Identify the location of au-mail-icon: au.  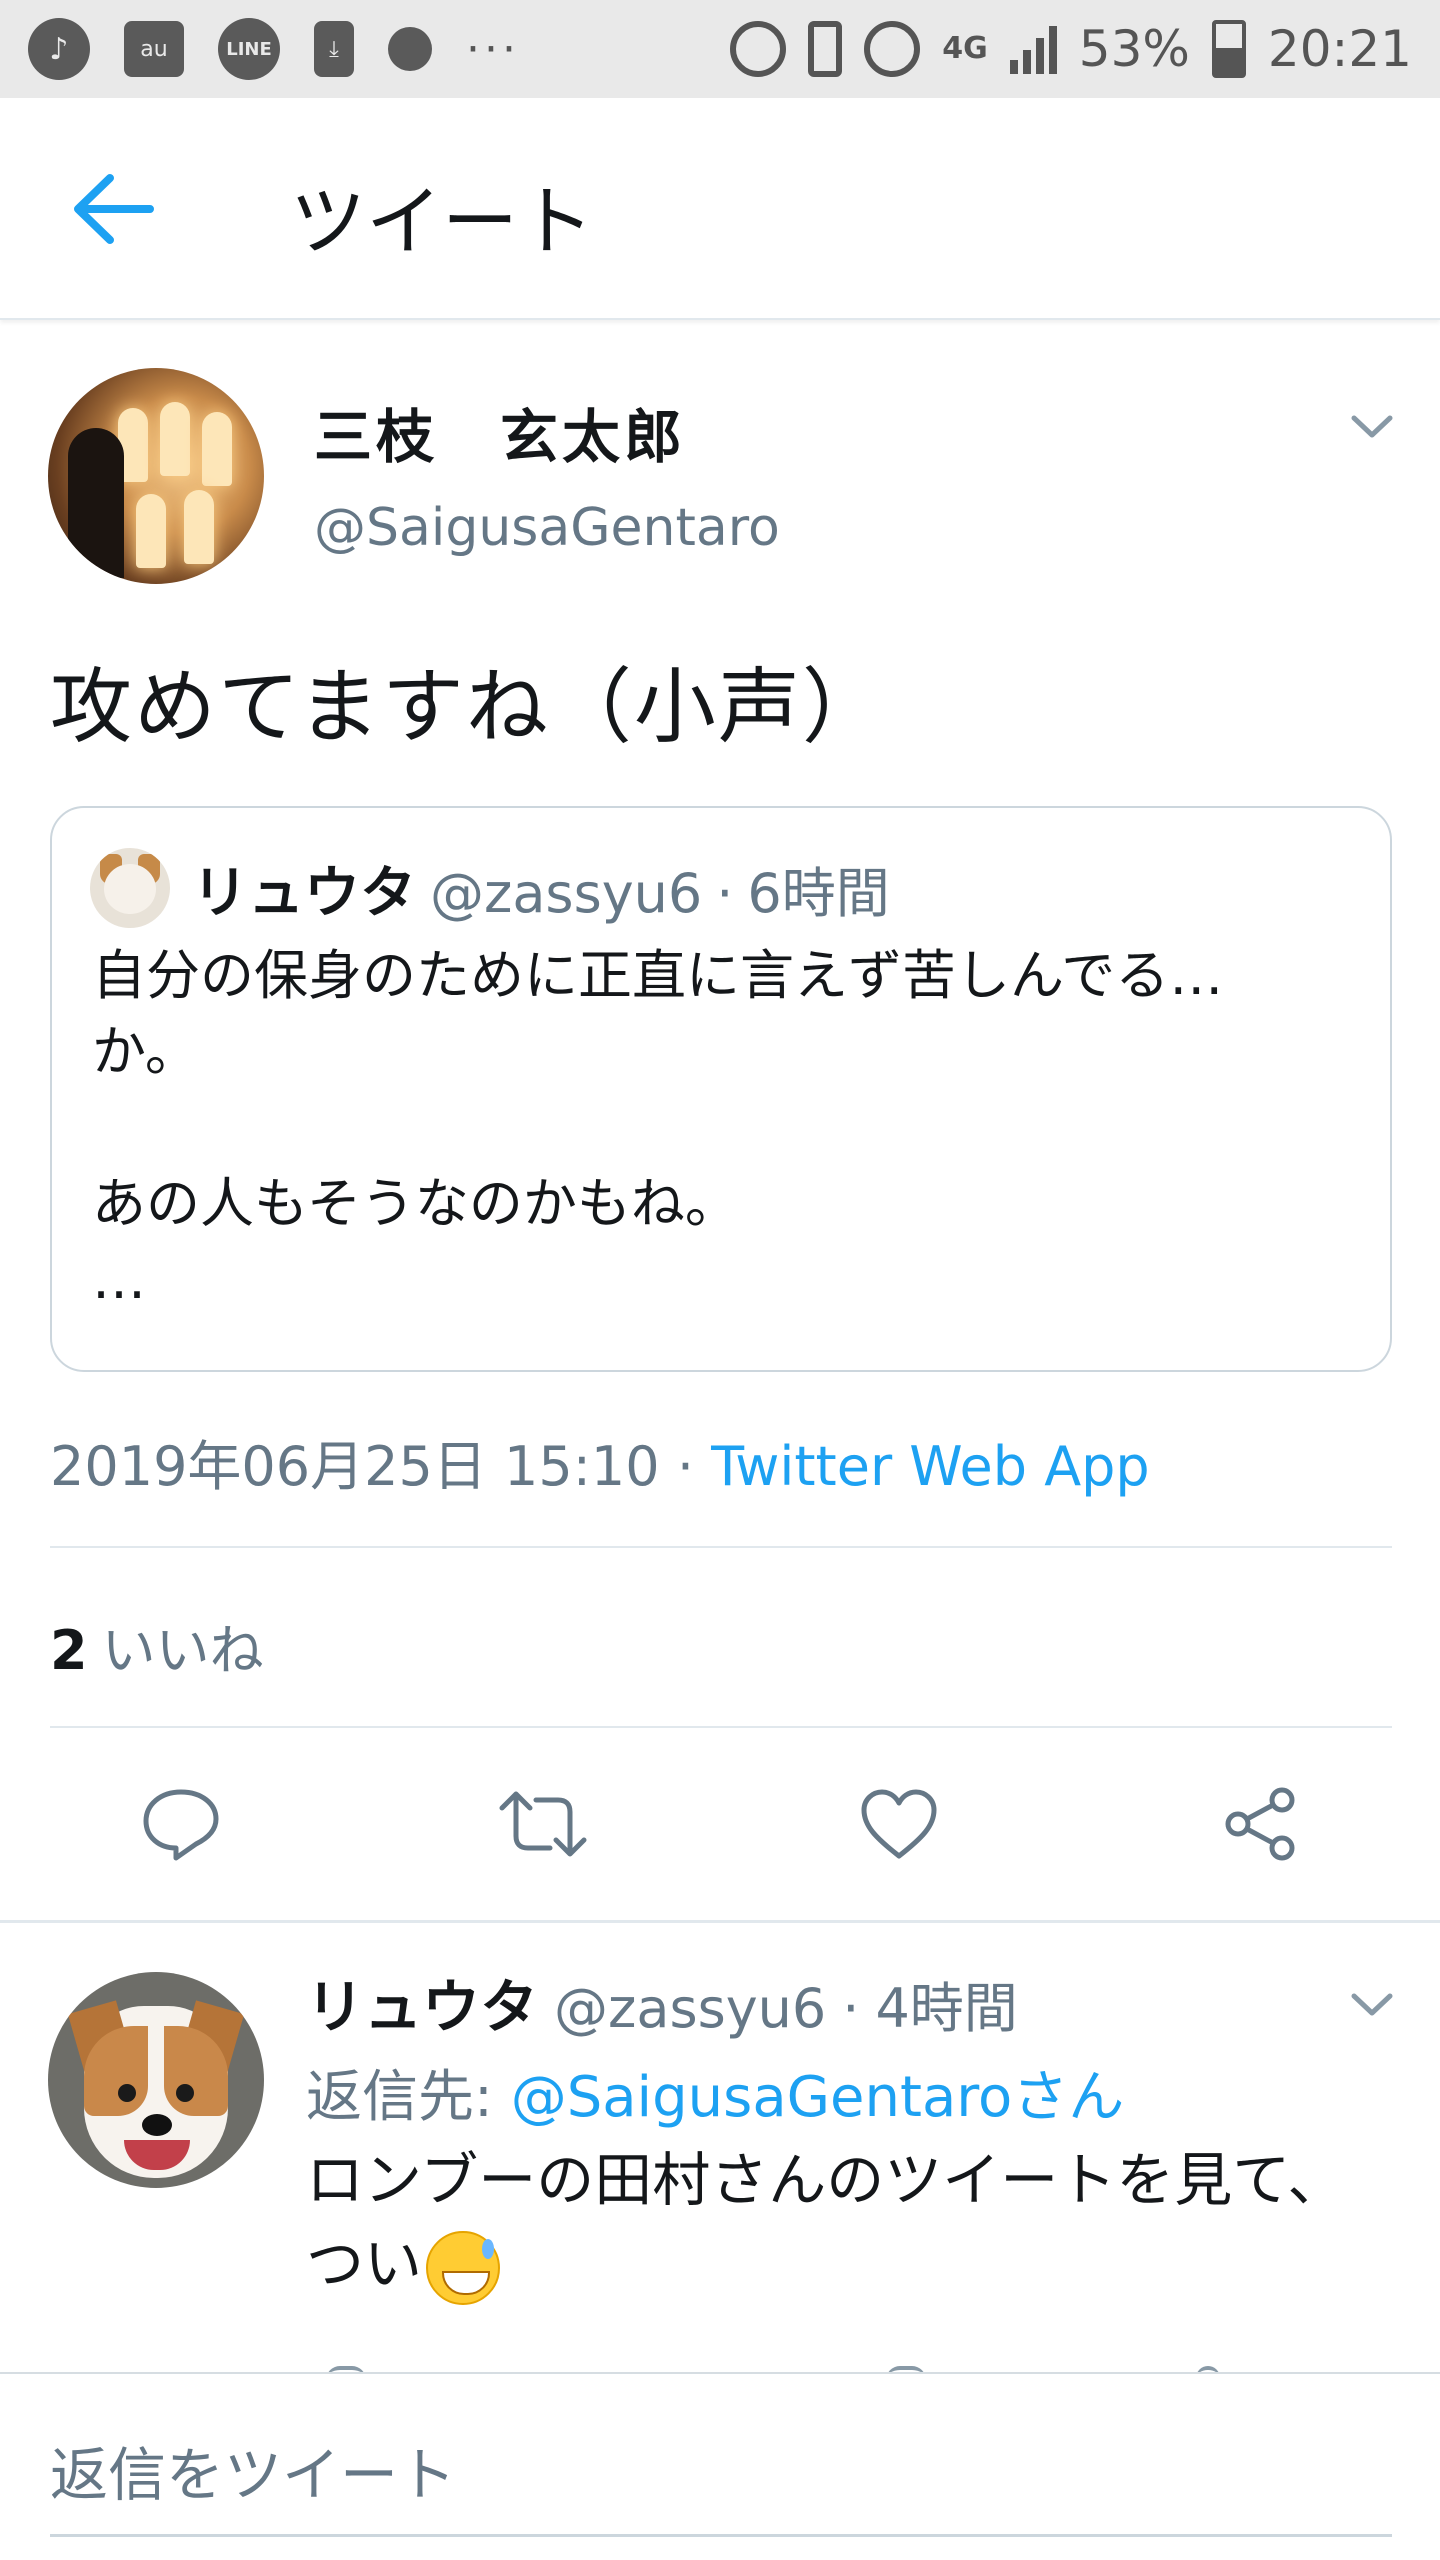
(154, 49).